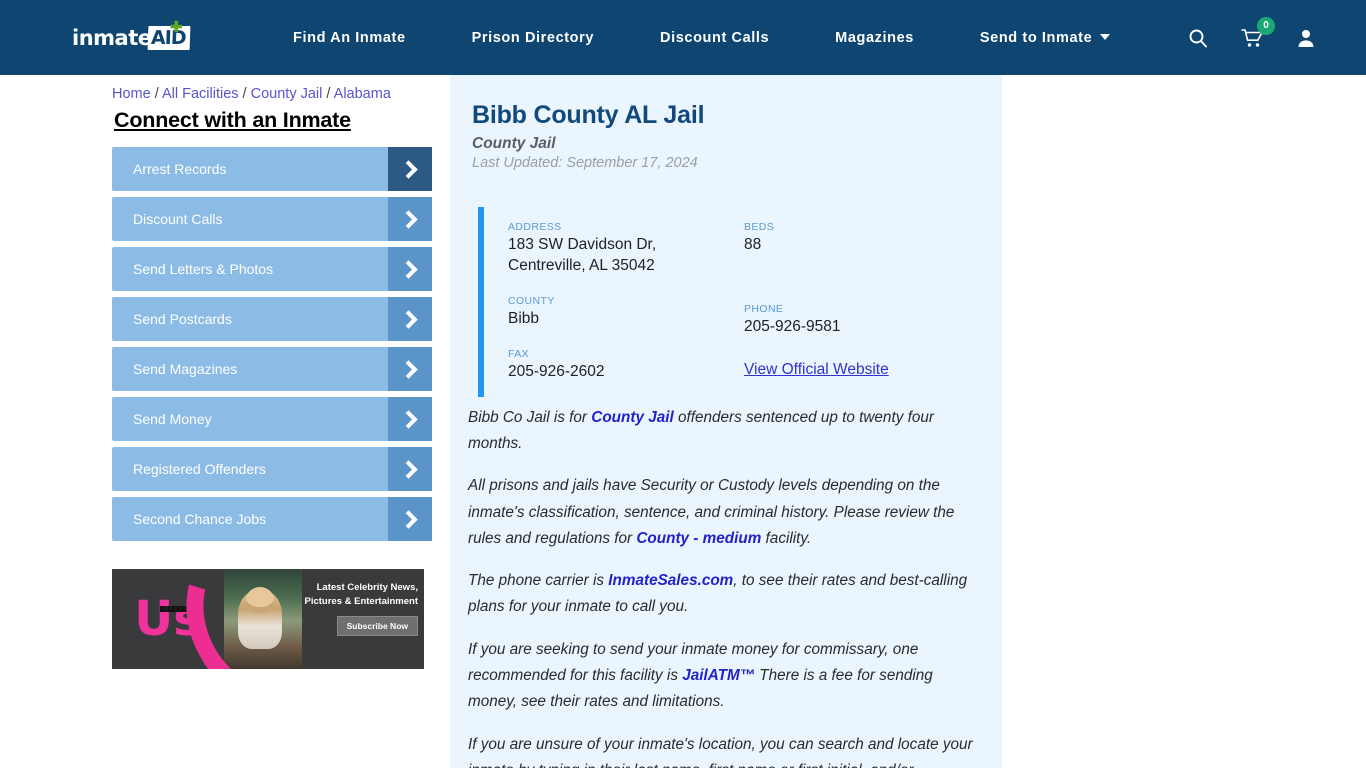 The image size is (1366, 768). Describe the element at coordinates (514, 143) in the screenshot. I see `facility-type: County Jail` at that location.